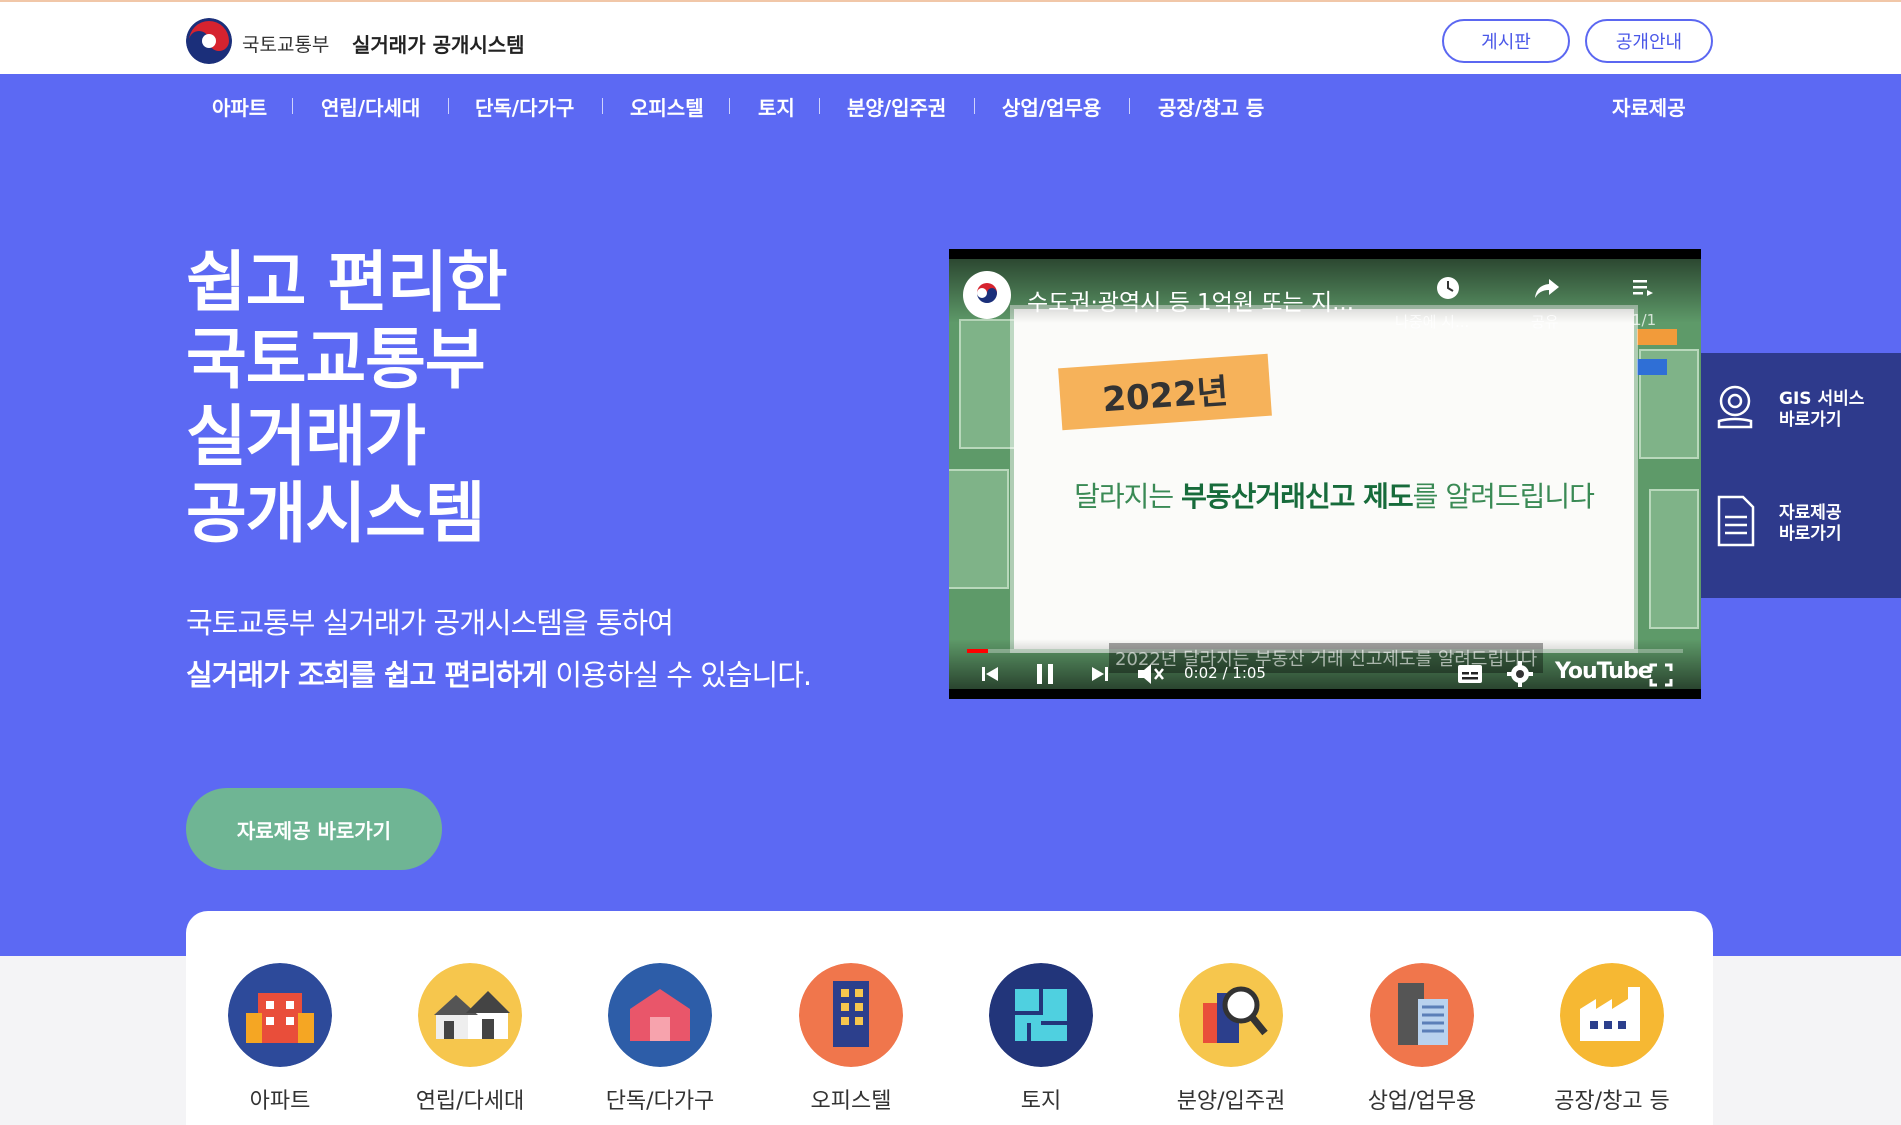 The width and height of the screenshot is (1901, 1125). I want to click on gis-service-link: GIS 서비스 바로가기, so click(1801, 421).